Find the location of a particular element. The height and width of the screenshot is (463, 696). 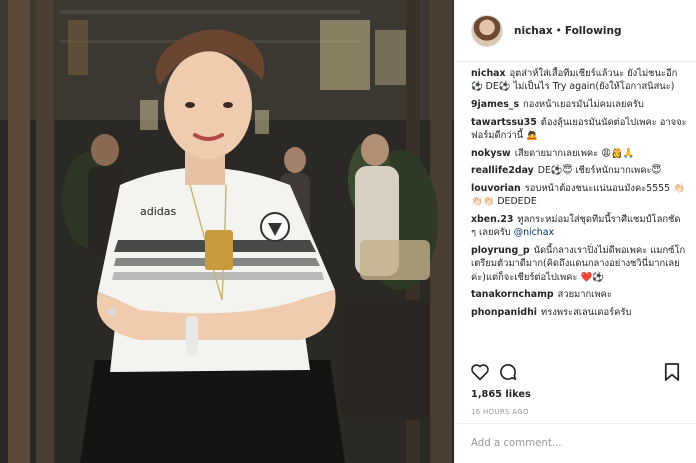

comment-item: reallife2day DE⚽😇 เชียร์หนักมากเพคะ😇 is located at coordinates (579, 170).